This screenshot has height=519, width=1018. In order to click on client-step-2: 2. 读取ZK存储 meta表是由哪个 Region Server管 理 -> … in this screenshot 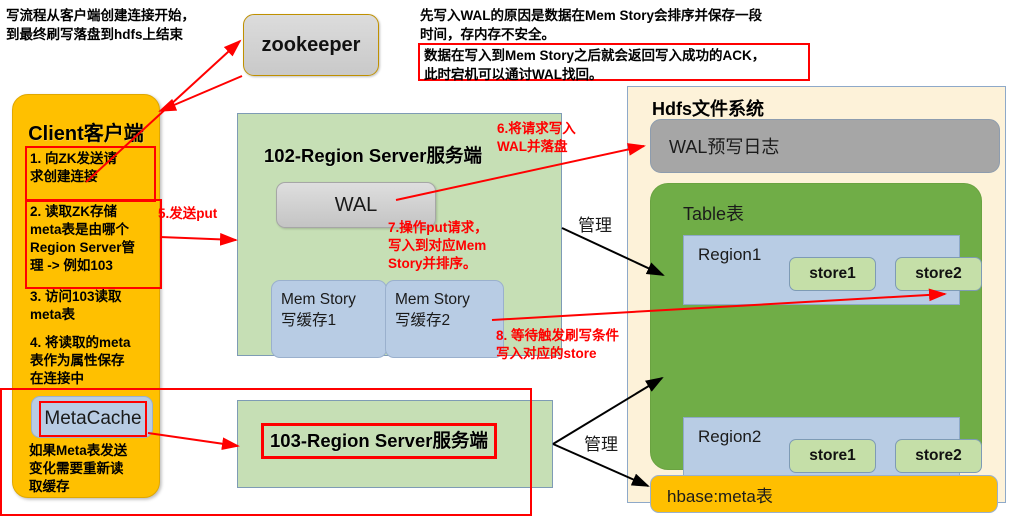, I will do `click(93, 244)`.